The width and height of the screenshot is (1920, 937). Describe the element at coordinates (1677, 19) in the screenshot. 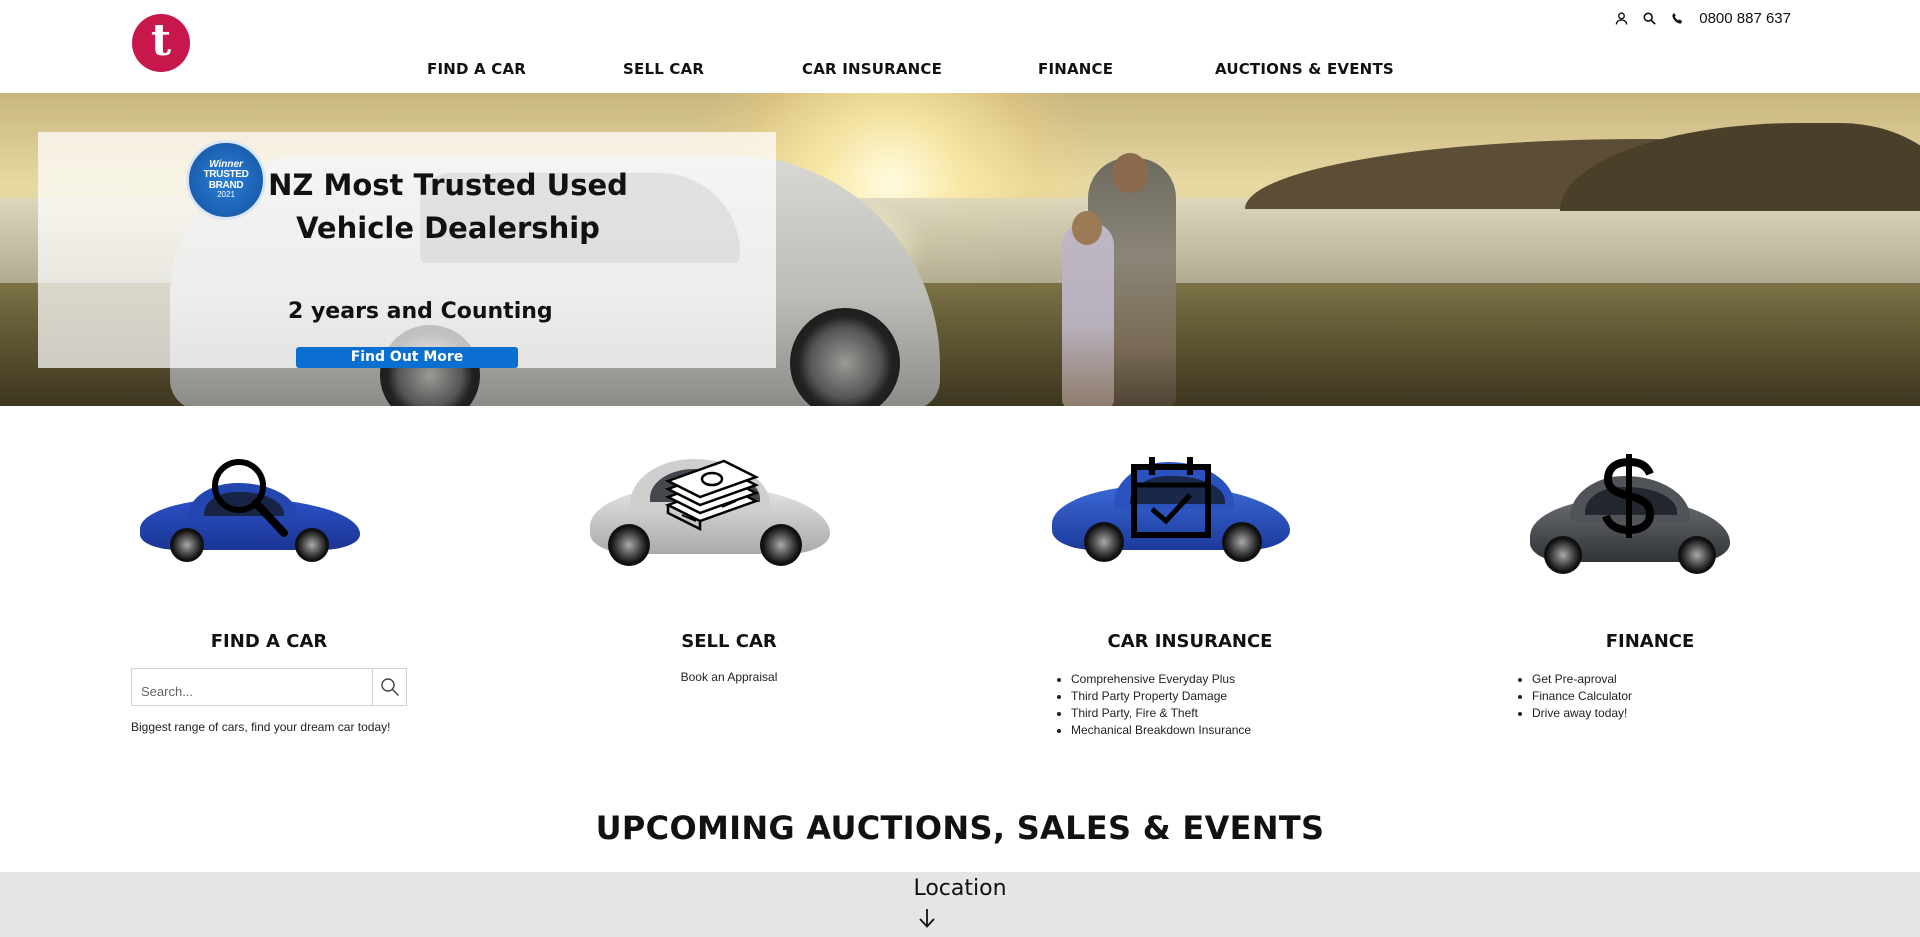

I see `phone-icon` at that location.